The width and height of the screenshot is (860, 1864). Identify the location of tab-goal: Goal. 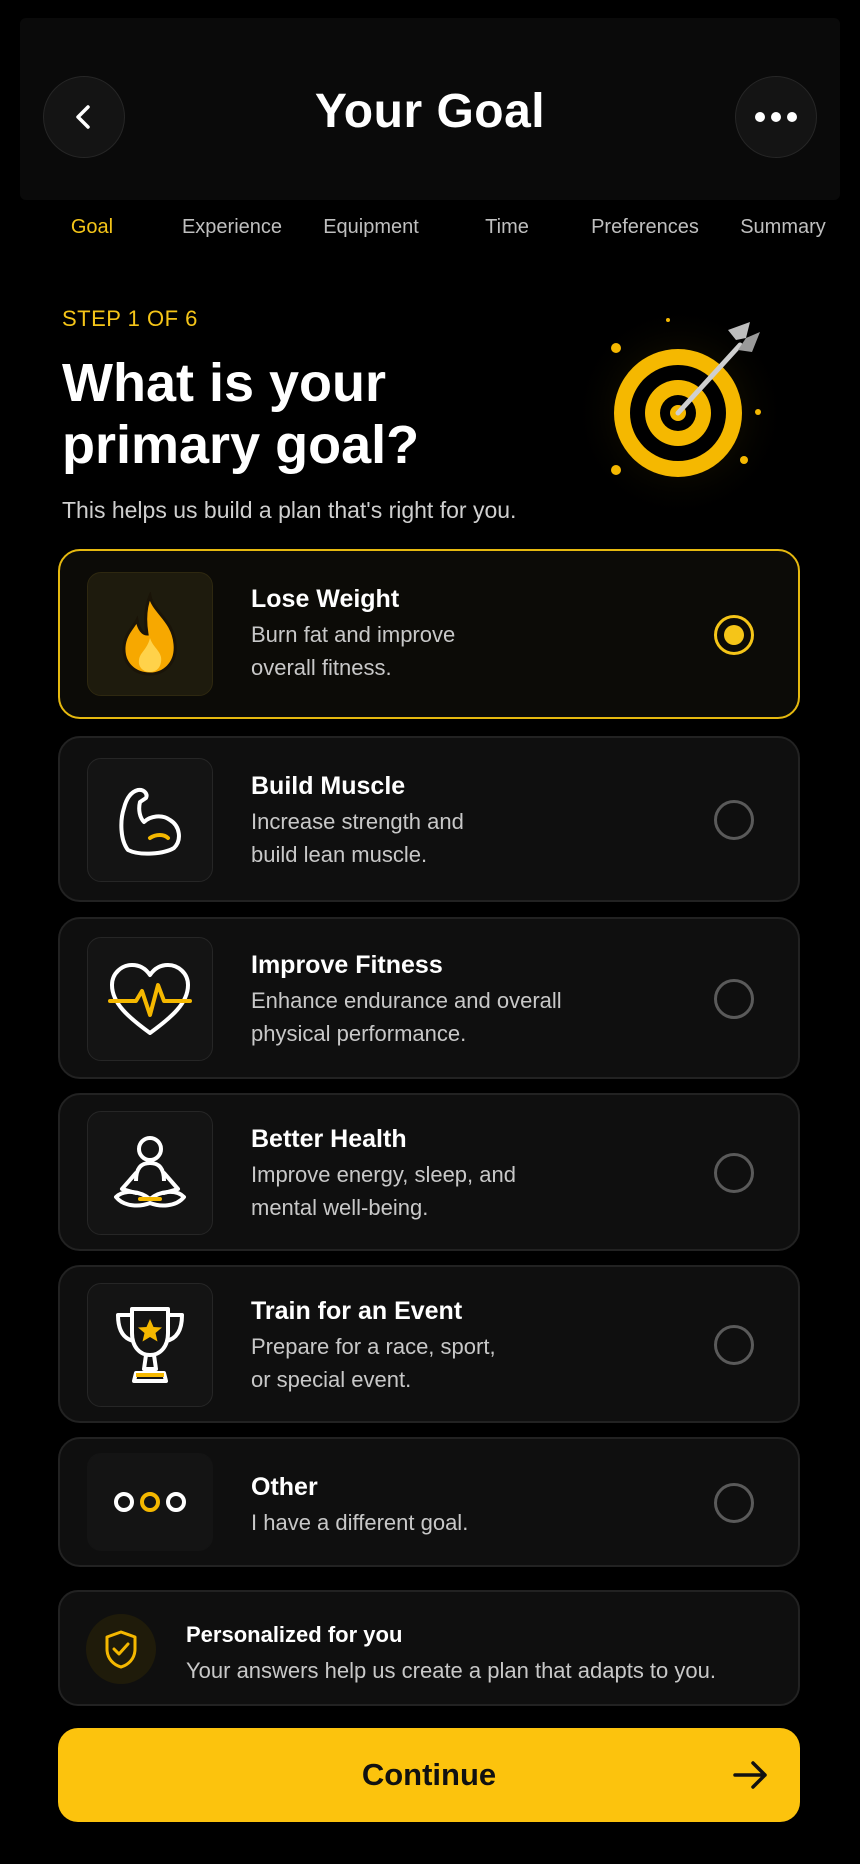
(92, 227).